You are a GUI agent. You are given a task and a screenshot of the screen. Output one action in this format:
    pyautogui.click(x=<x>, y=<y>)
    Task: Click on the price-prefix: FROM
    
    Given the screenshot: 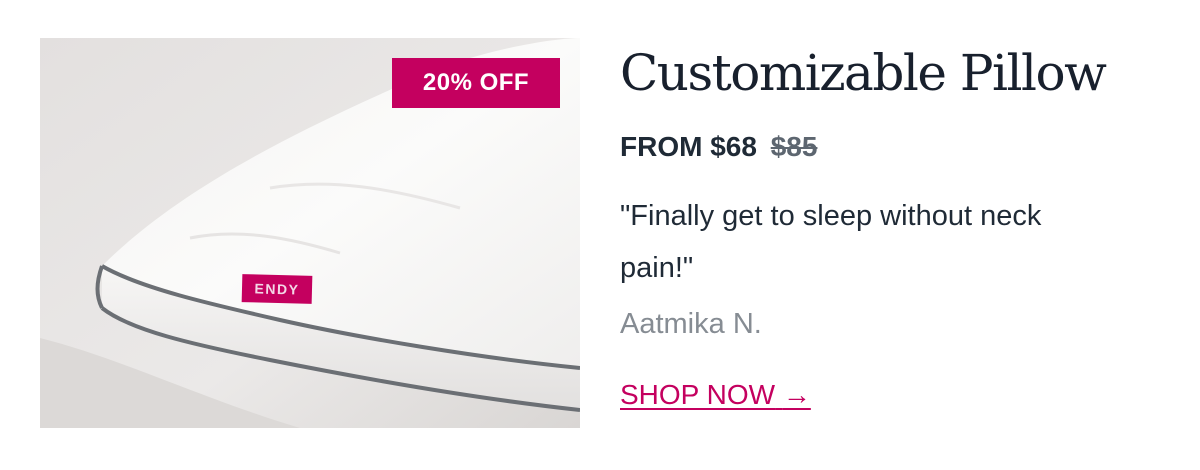 What is the action you would take?
    pyautogui.click(x=661, y=146)
    